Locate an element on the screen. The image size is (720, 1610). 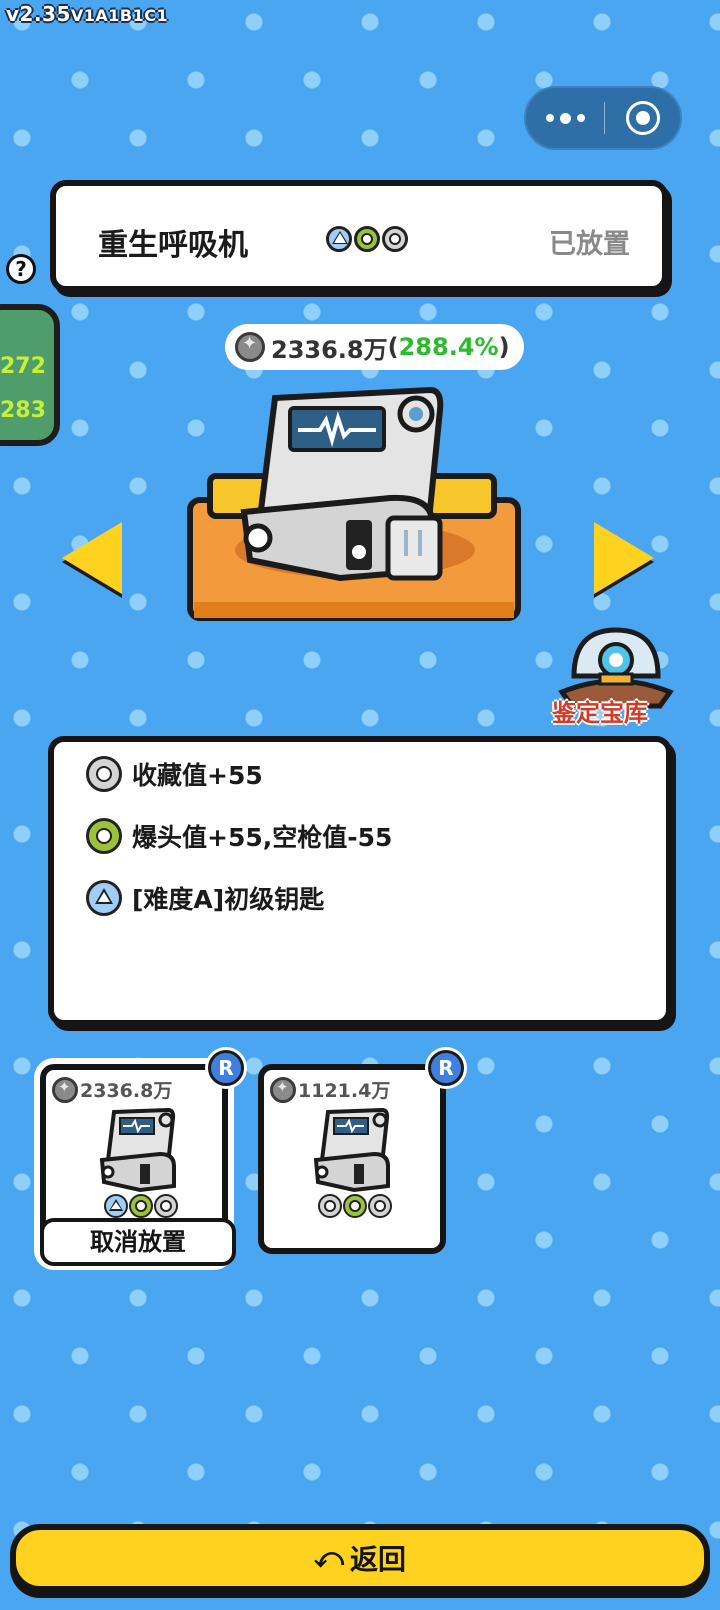
back-button-label: 返回 is located at coordinates (377, 1559).